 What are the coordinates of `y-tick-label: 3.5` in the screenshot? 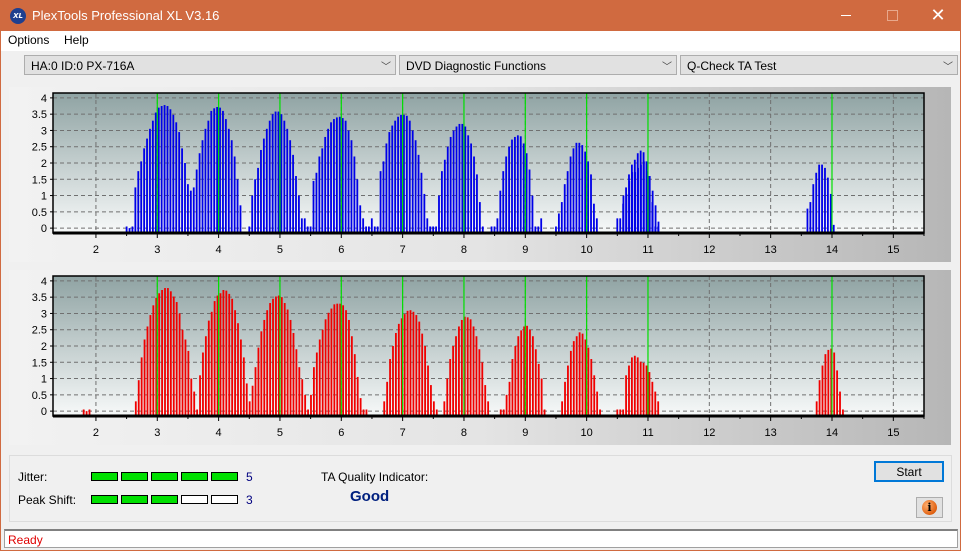 It's located at (39, 115).